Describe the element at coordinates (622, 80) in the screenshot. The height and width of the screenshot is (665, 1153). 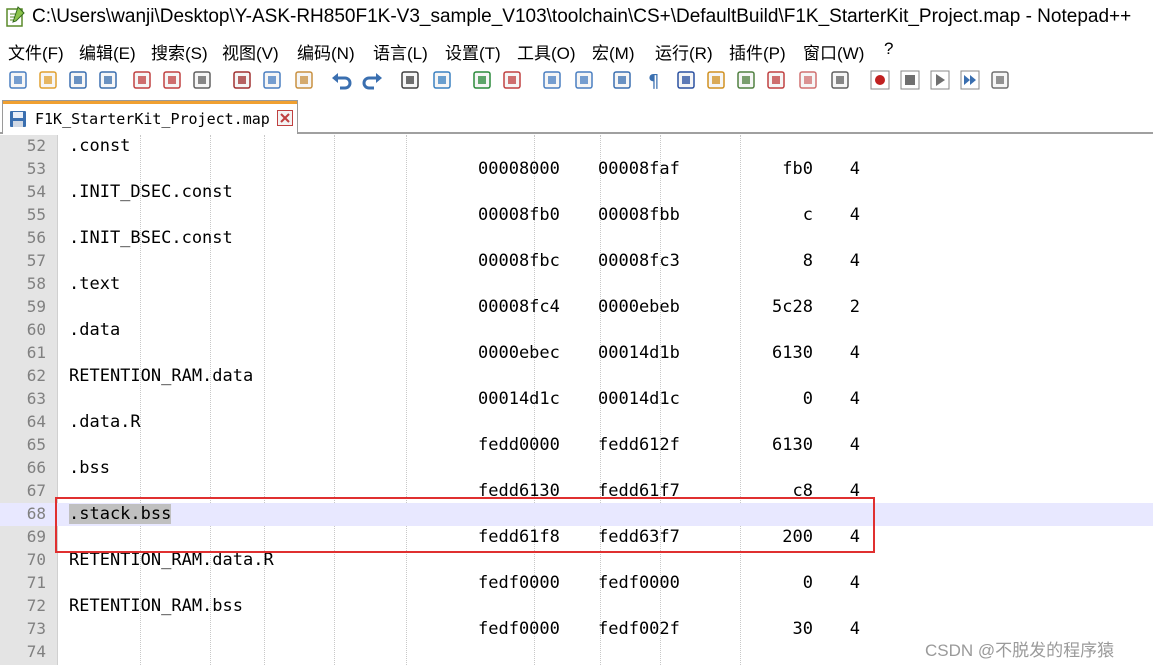
I see `word-wrap-icon` at that location.